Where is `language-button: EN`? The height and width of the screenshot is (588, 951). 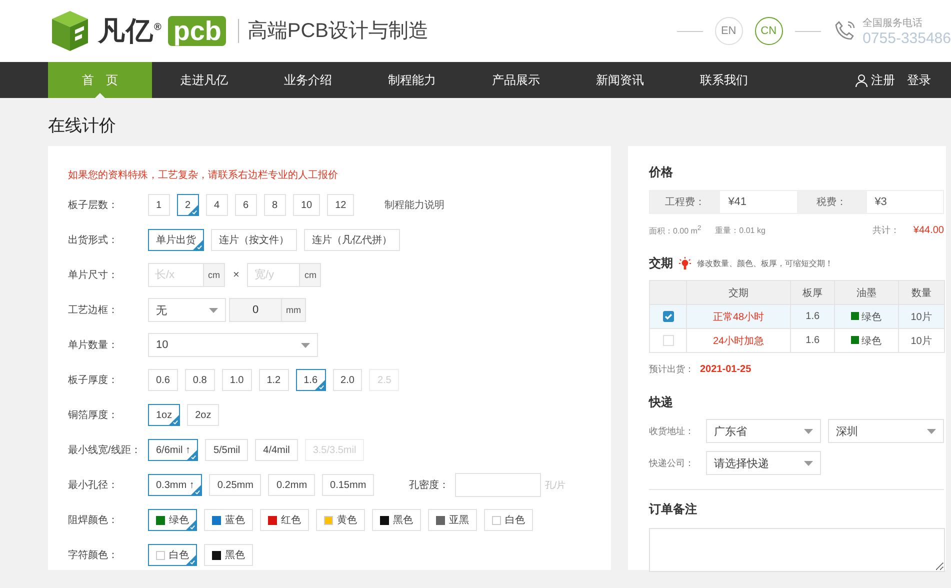 language-button: EN is located at coordinates (728, 31).